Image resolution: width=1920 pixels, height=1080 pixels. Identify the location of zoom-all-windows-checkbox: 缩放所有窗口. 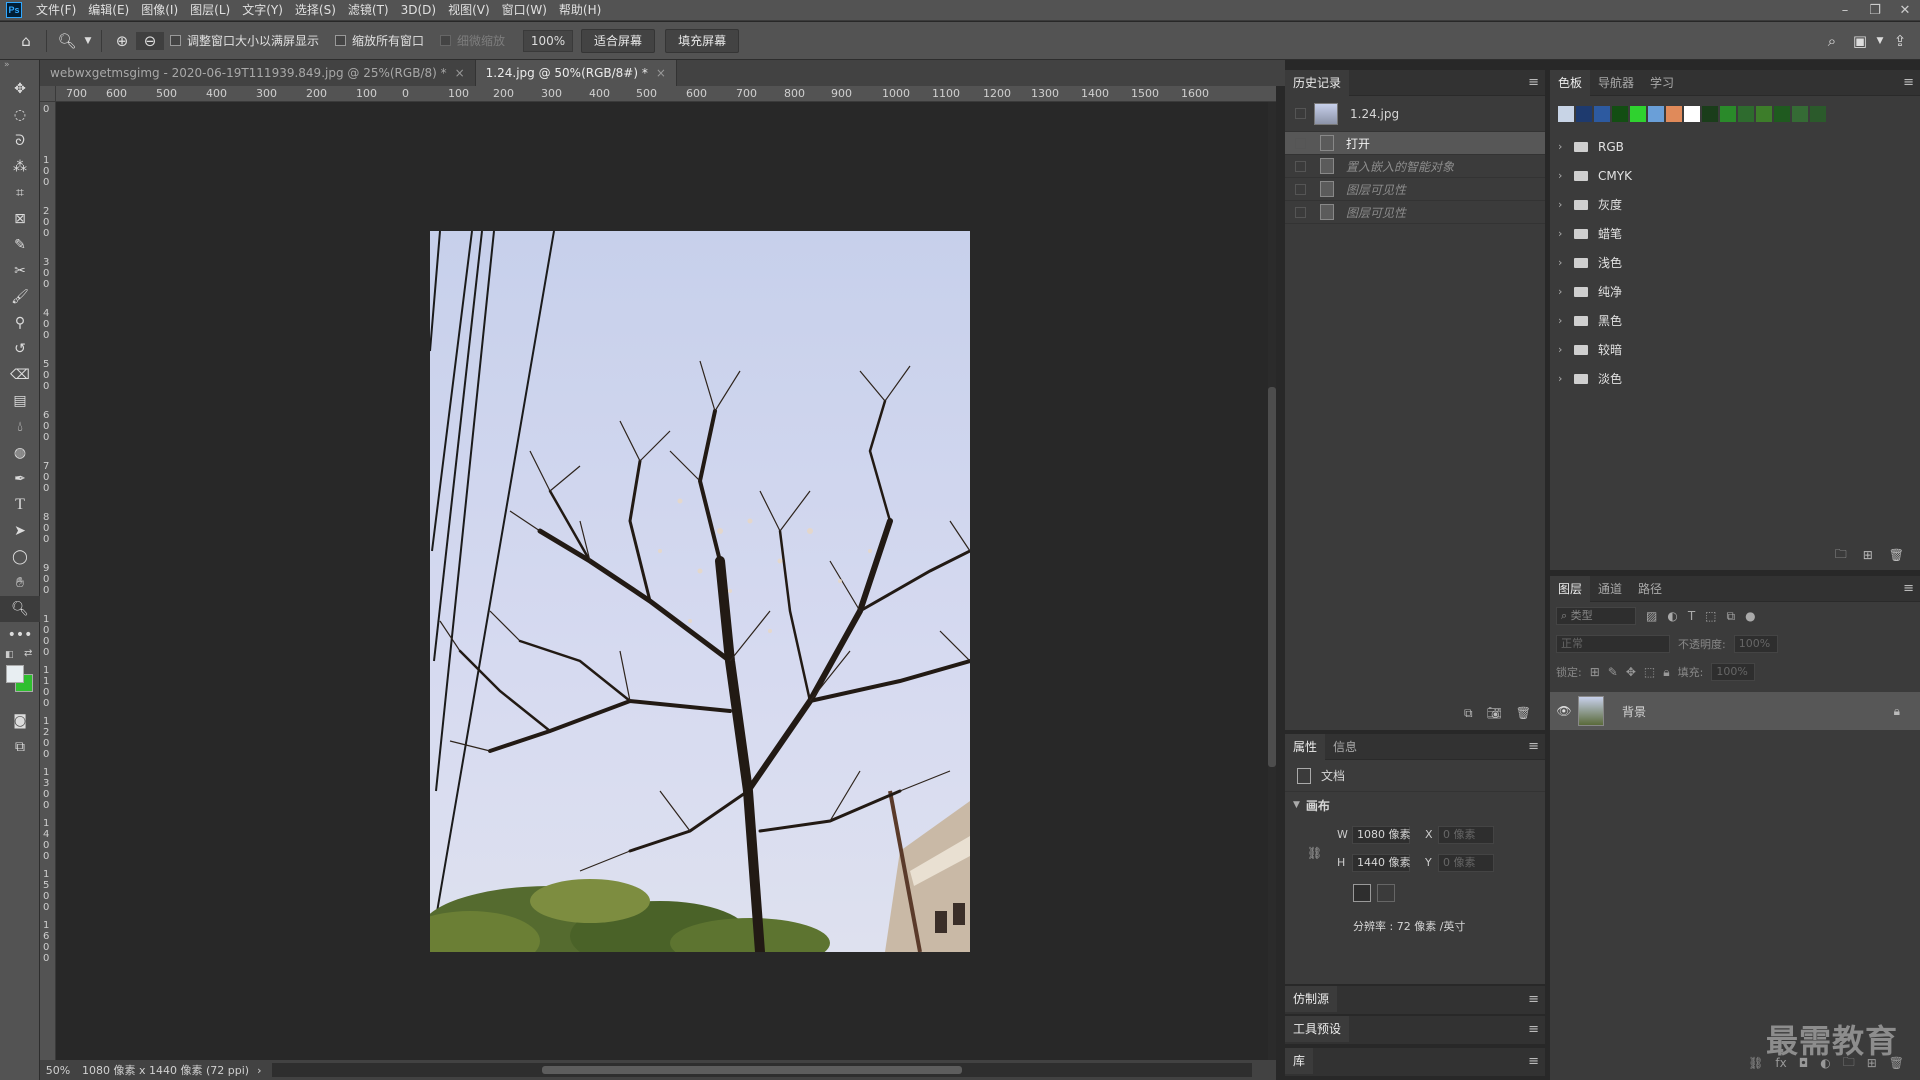
(379, 40).